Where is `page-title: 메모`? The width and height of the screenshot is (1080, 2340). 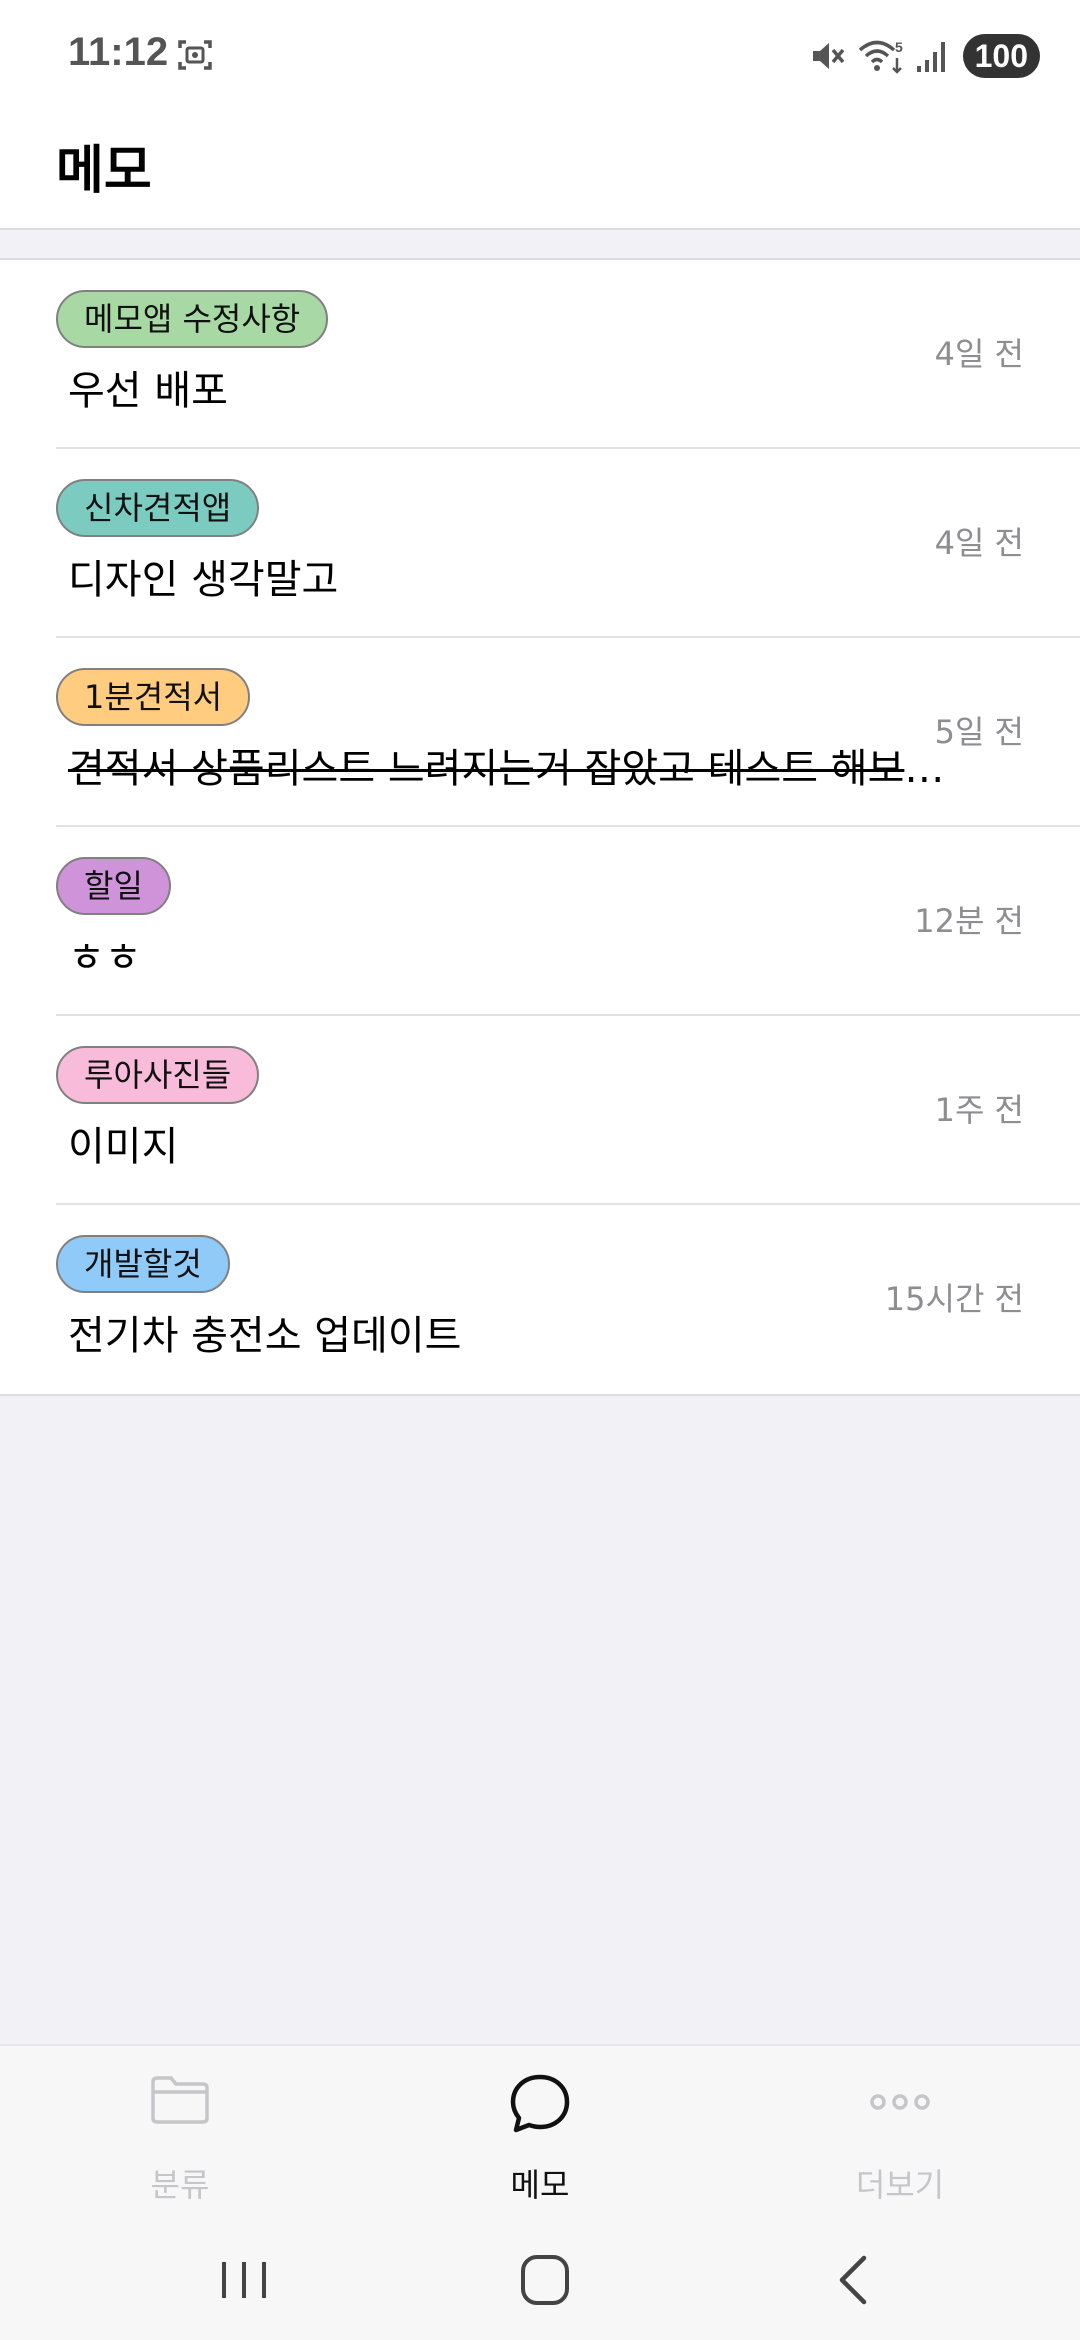
page-title: 메모 is located at coordinates (104, 171).